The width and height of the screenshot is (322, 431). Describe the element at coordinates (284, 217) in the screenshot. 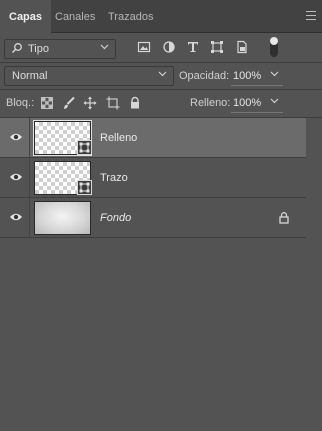

I see `lock-icon` at that location.